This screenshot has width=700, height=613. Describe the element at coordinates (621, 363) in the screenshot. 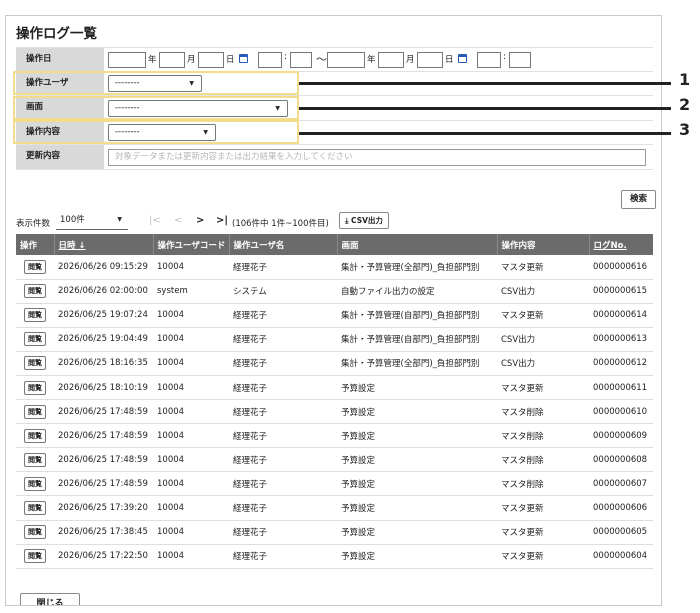

I see `cell-log-no: 0000000612` at that location.